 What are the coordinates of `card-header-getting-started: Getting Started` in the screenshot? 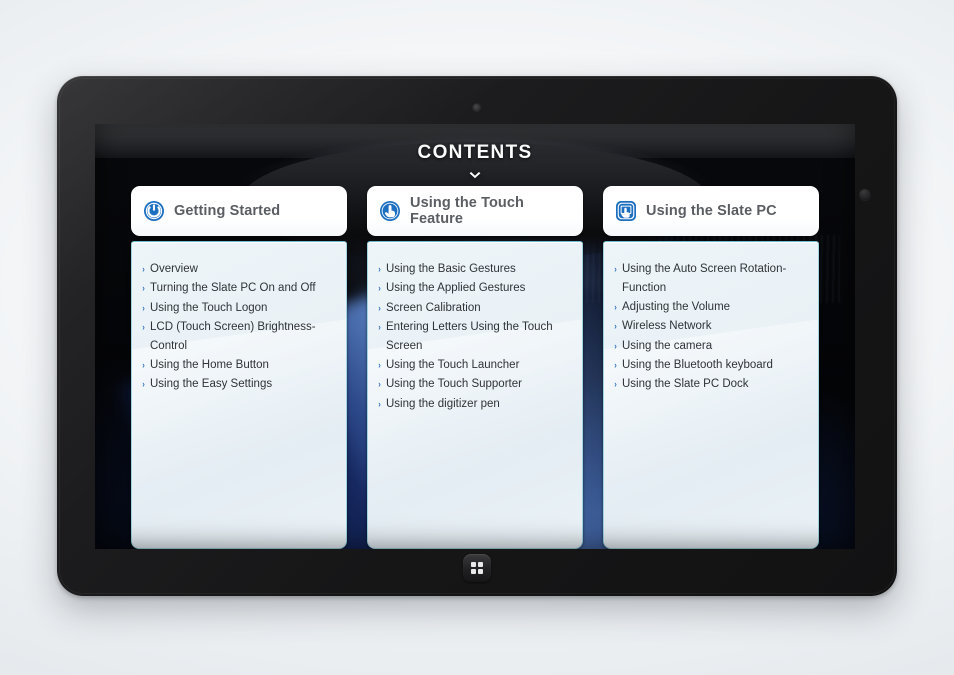 It's located at (239, 211).